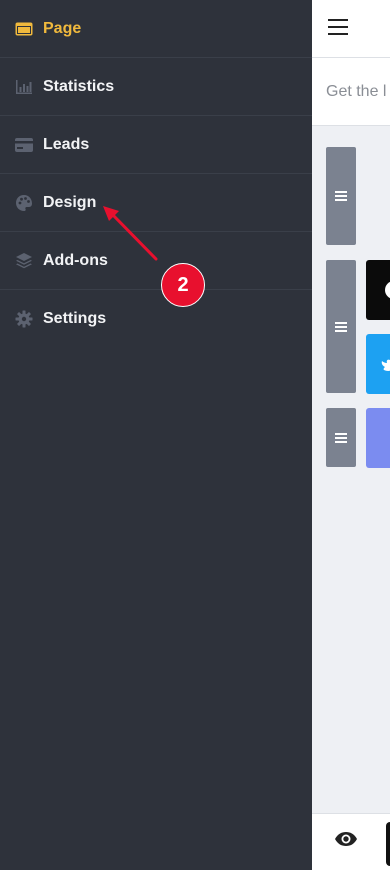  What do you see at coordinates (346, 841) in the screenshot?
I see `eye-icon` at bounding box center [346, 841].